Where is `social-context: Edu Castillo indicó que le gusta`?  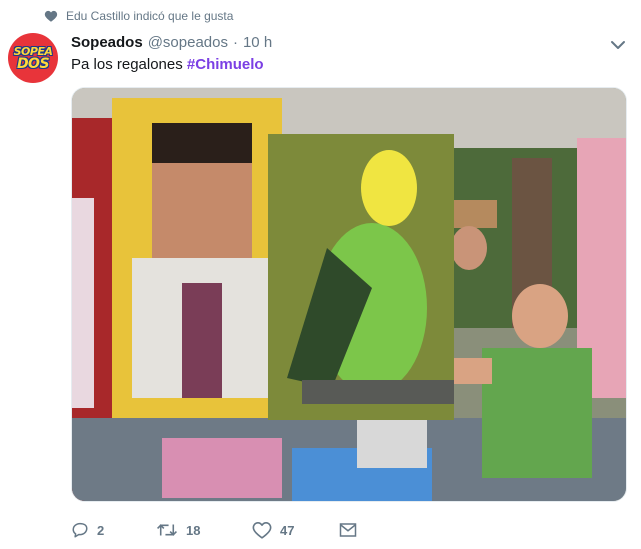
social-context: Edu Castillo indicó que le gusta is located at coordinates (138, 16).